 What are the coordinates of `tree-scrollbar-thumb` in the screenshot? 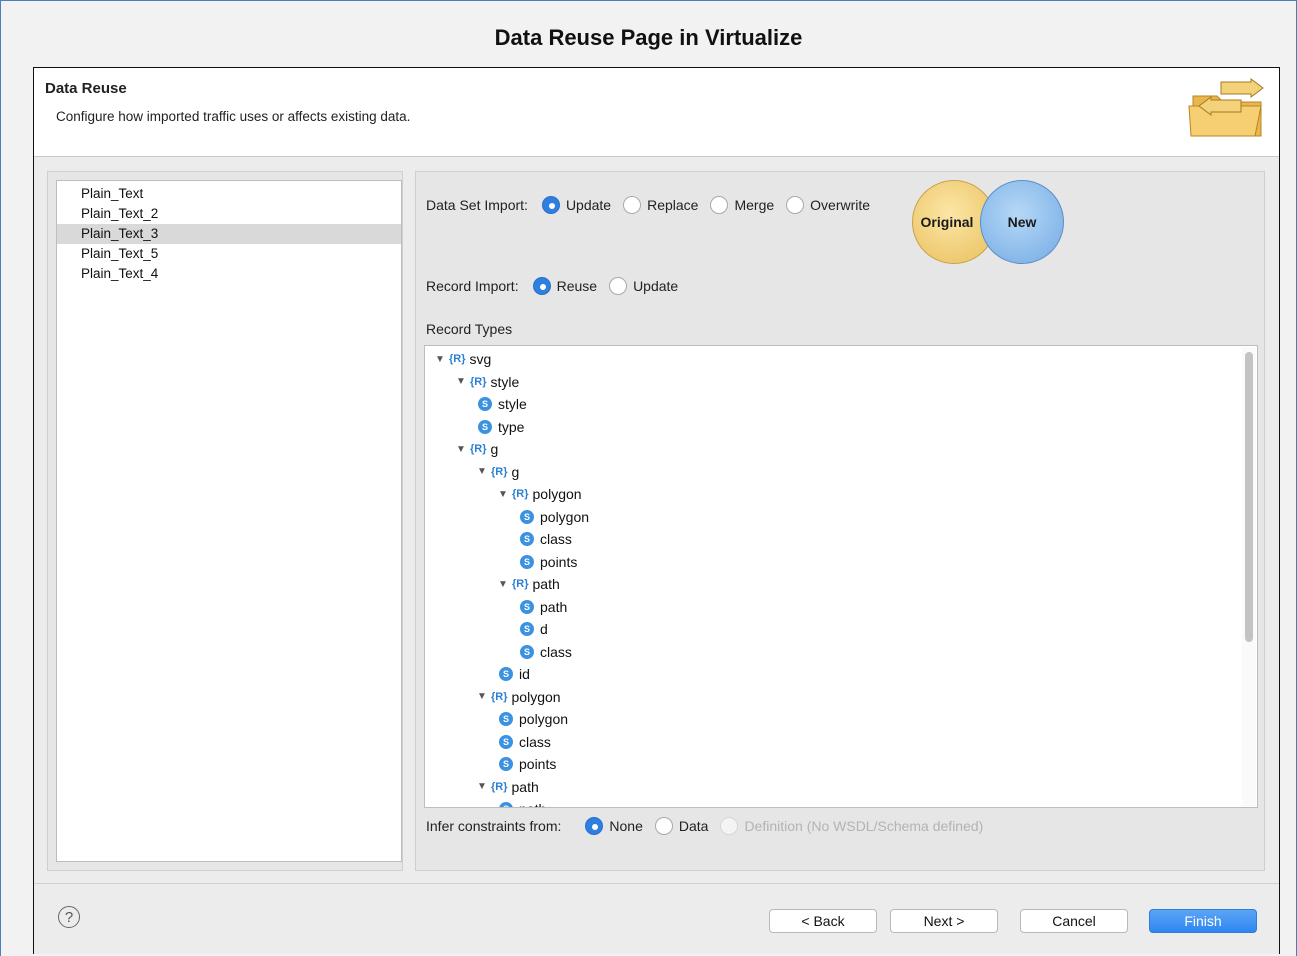 It's located at (1249, 497).